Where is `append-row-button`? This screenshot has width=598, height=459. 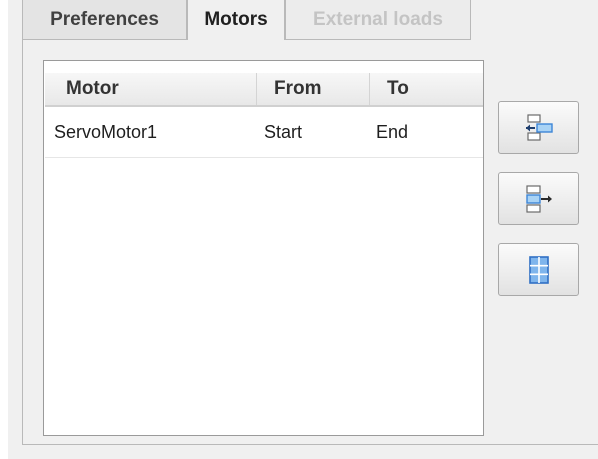
append-row-button is located at coordinates (538, 198).